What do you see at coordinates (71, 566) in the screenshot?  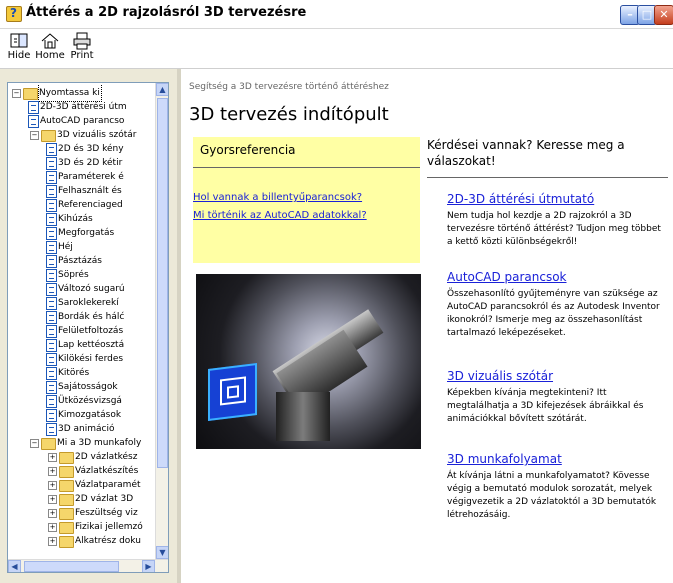 I see `horizontal-scroll-thumb` at bounding box center [71, 566].